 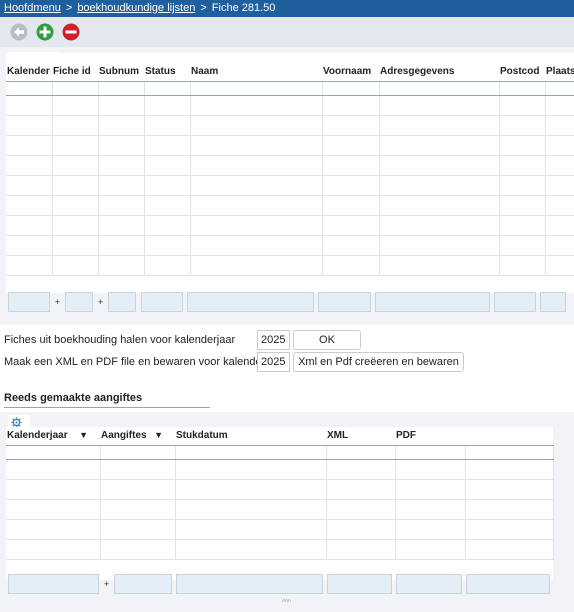 What do you see at coordinates (19, 32) in the screenshot?
I see `back-button` at bounding box center [19, 32].